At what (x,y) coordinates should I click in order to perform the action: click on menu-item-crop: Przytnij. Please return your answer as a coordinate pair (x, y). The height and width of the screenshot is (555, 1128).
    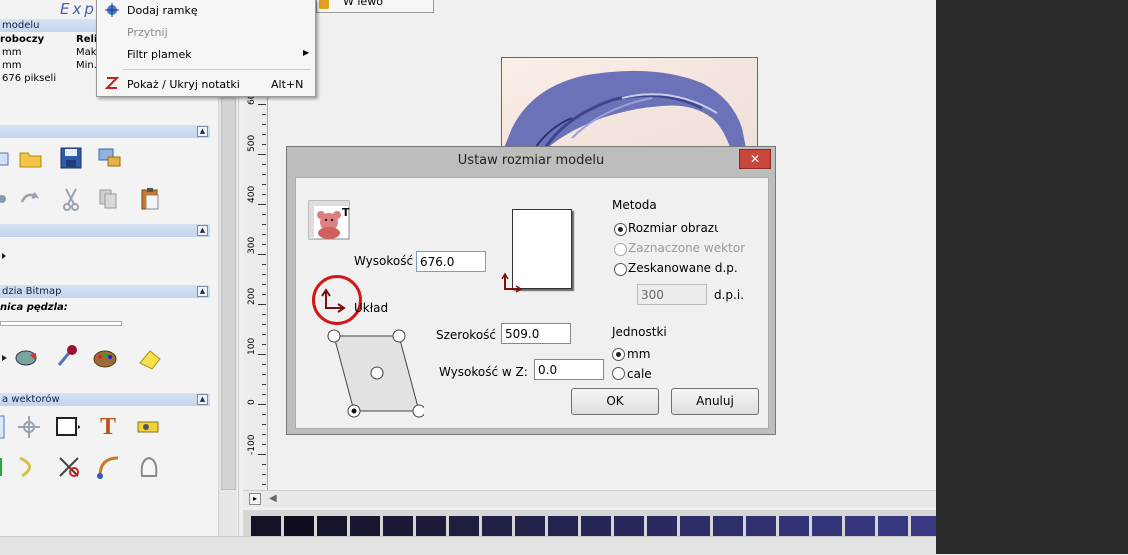
    Looking at the image, I should click on (147, 32).